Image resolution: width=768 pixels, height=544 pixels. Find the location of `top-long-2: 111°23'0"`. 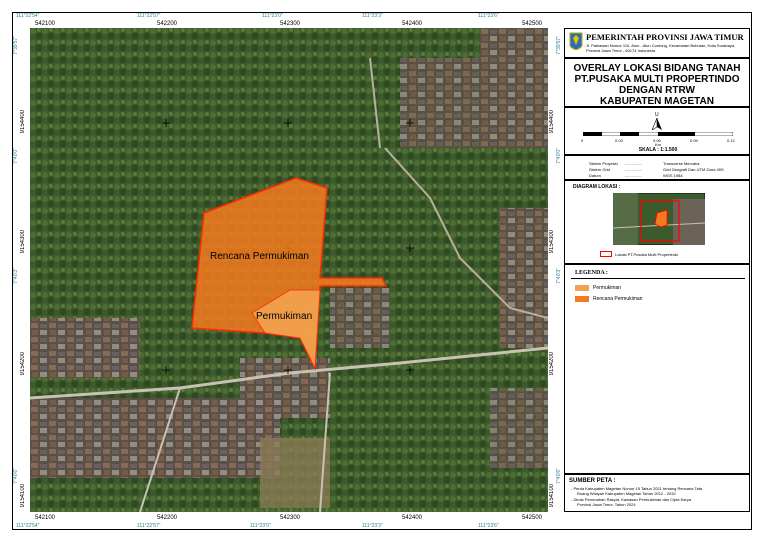

top-long-2: 111°23'0" is located at coordinates (272, 16).